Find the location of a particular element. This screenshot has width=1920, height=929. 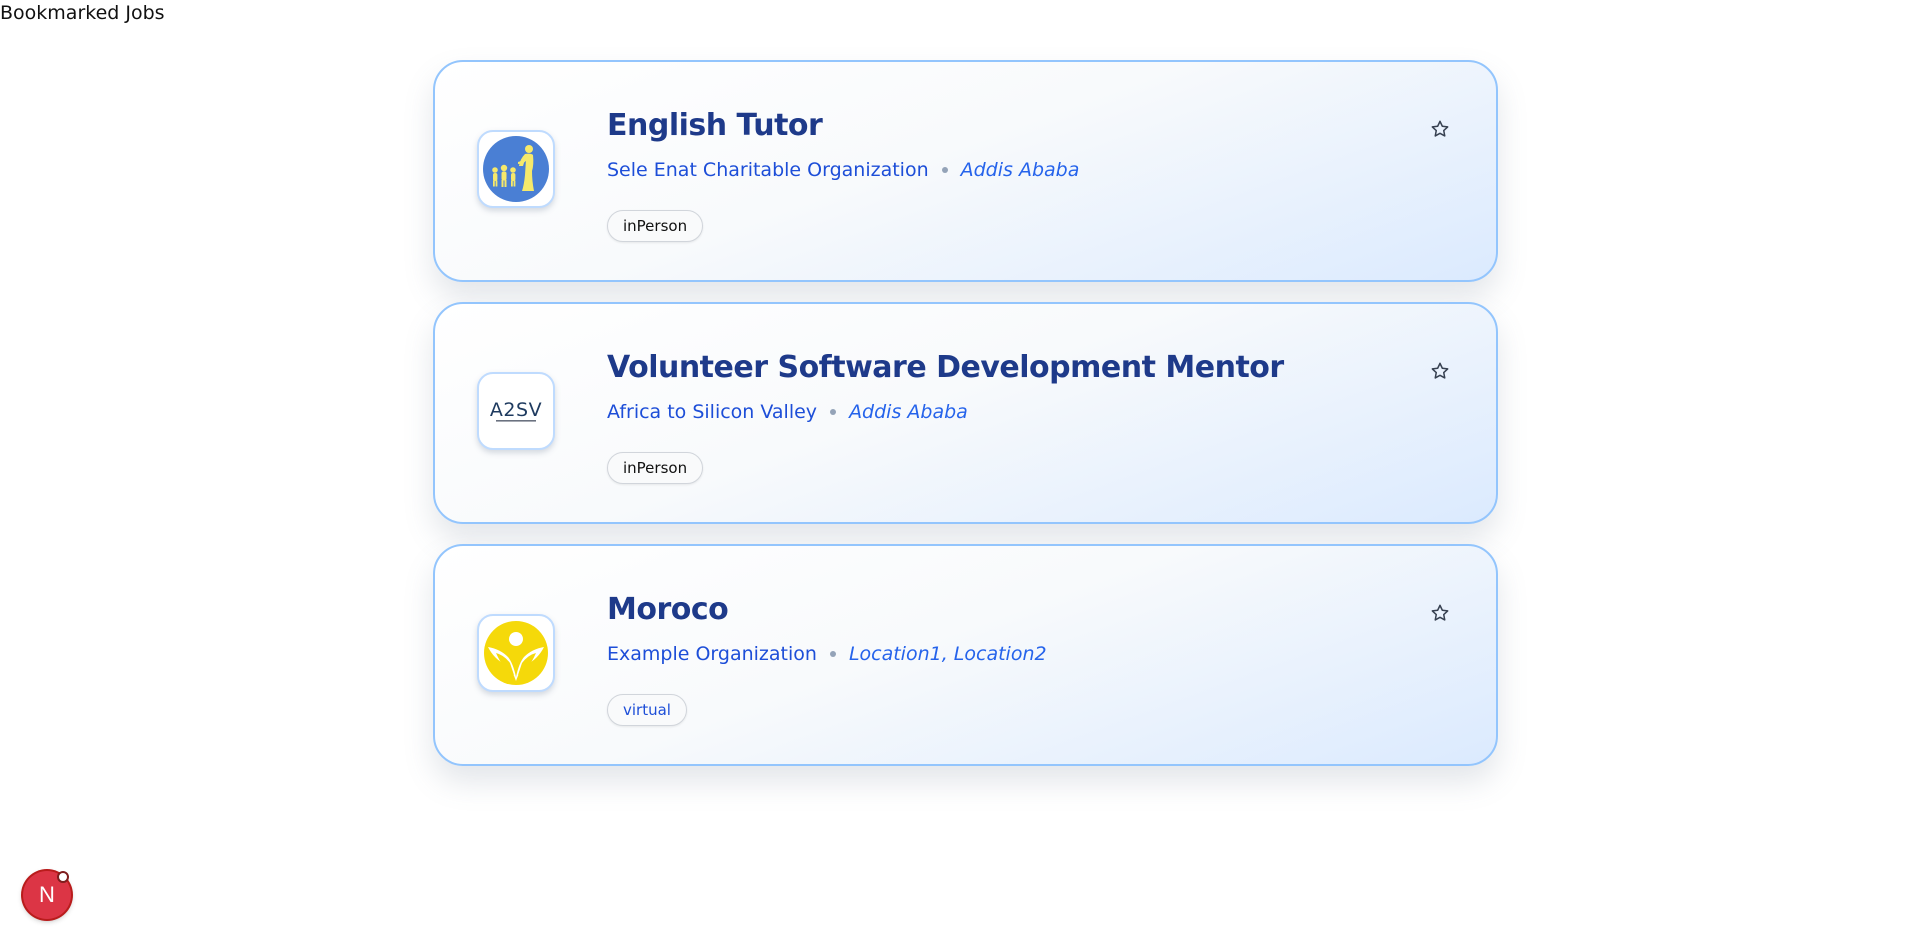

nextjs-dev-indicator-icon: N is located at coordinates (47, 895).